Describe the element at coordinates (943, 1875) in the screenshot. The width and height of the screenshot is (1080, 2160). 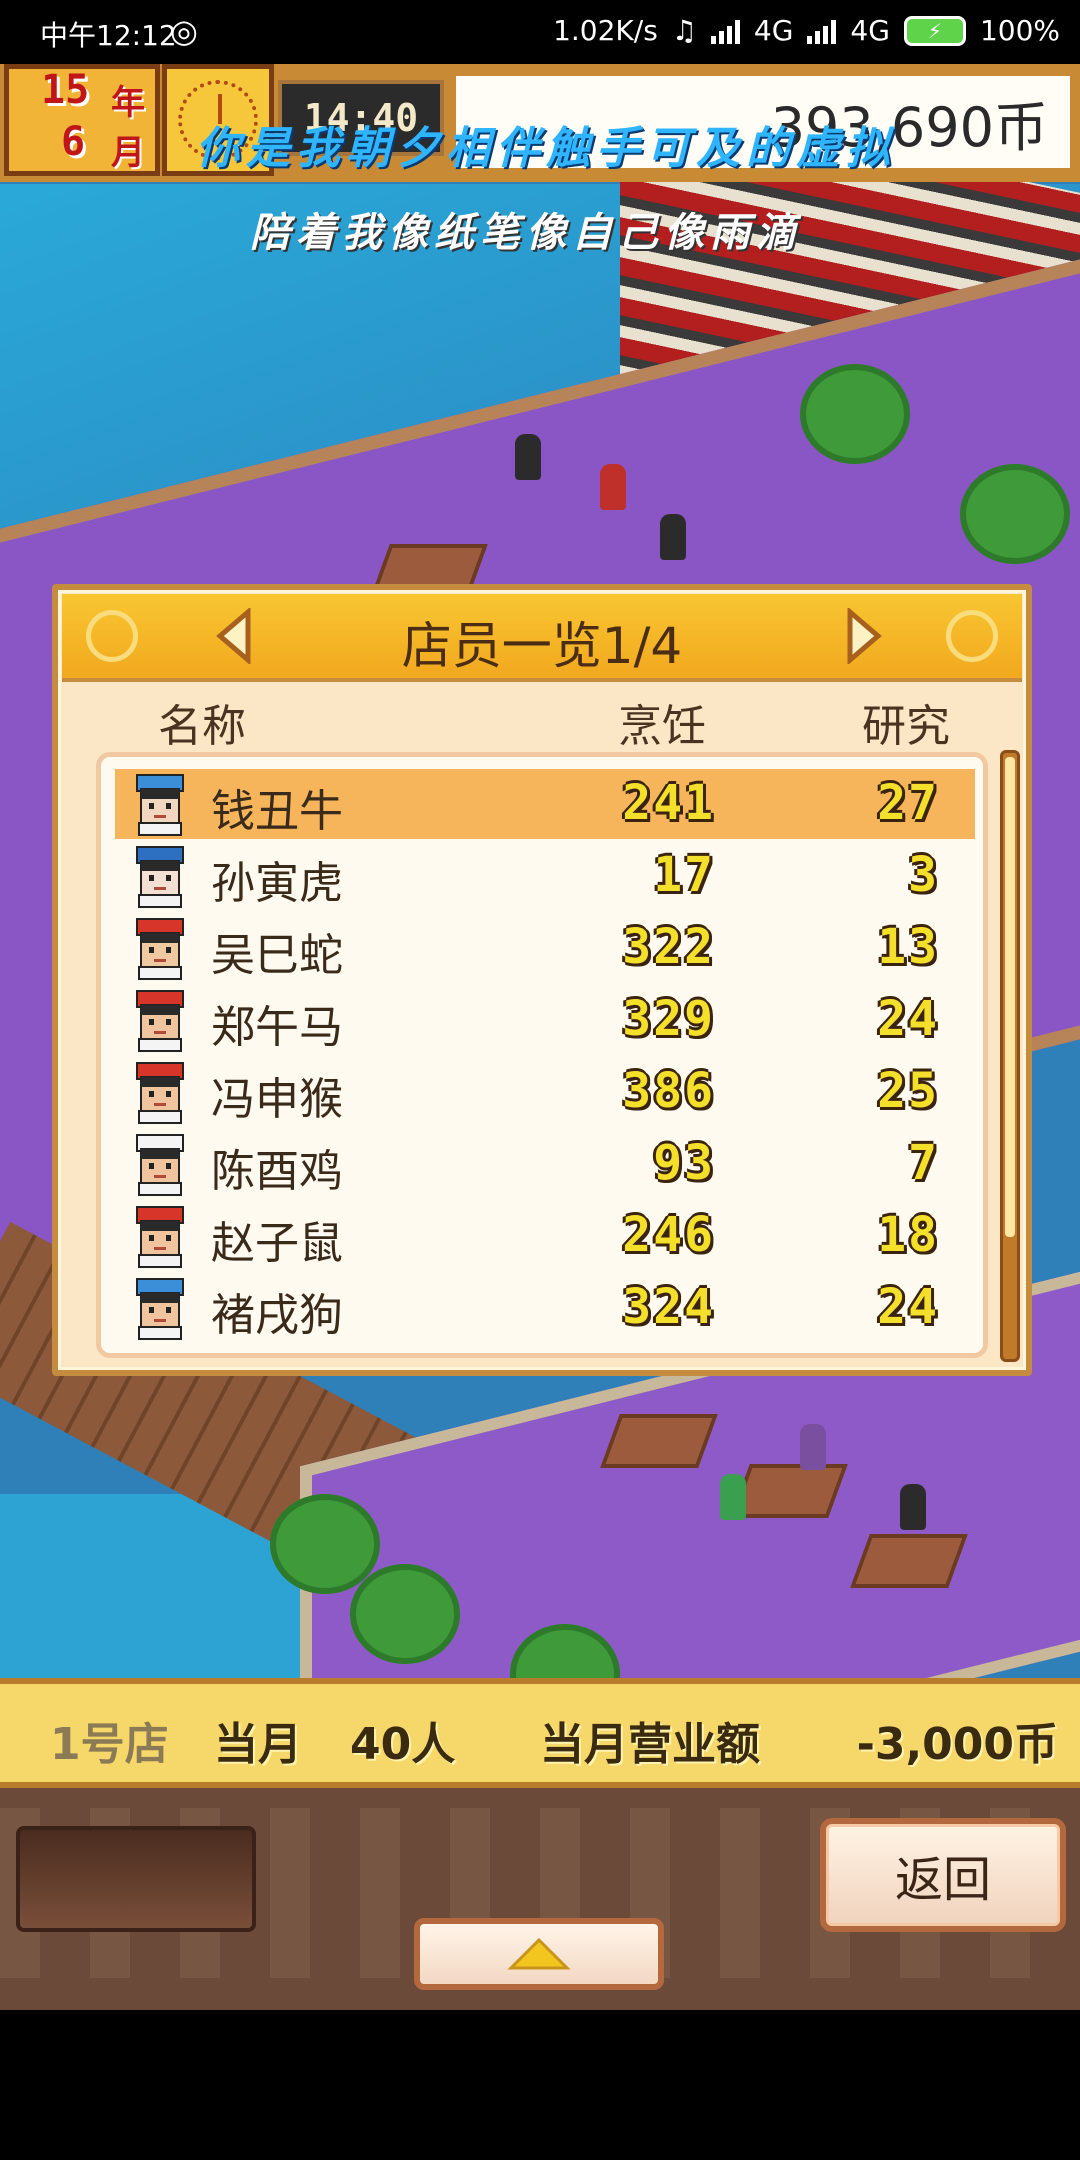
I see `back-button: 返回` at that location.